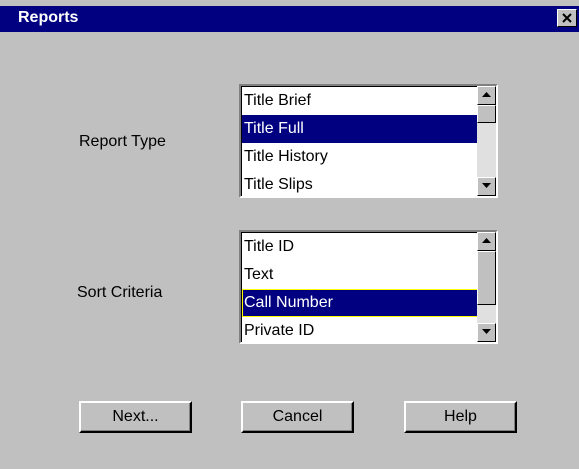 The width and height of the screenshot is (579, 469). What do you see at coordinates (360, 185) in the screenshot?
I see `list-item: Title Slips` at bounding box center [360, 185].